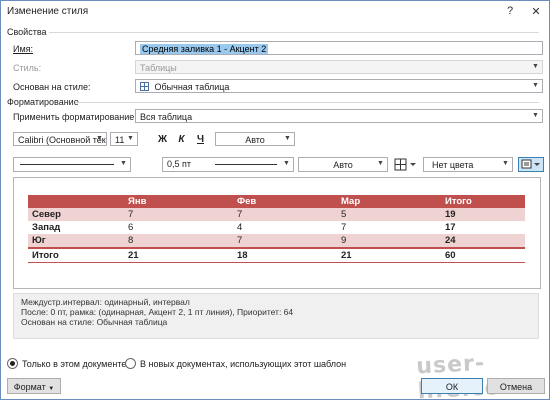  I want to click on border-width-value: 0,5 пт, so click(179, 164).